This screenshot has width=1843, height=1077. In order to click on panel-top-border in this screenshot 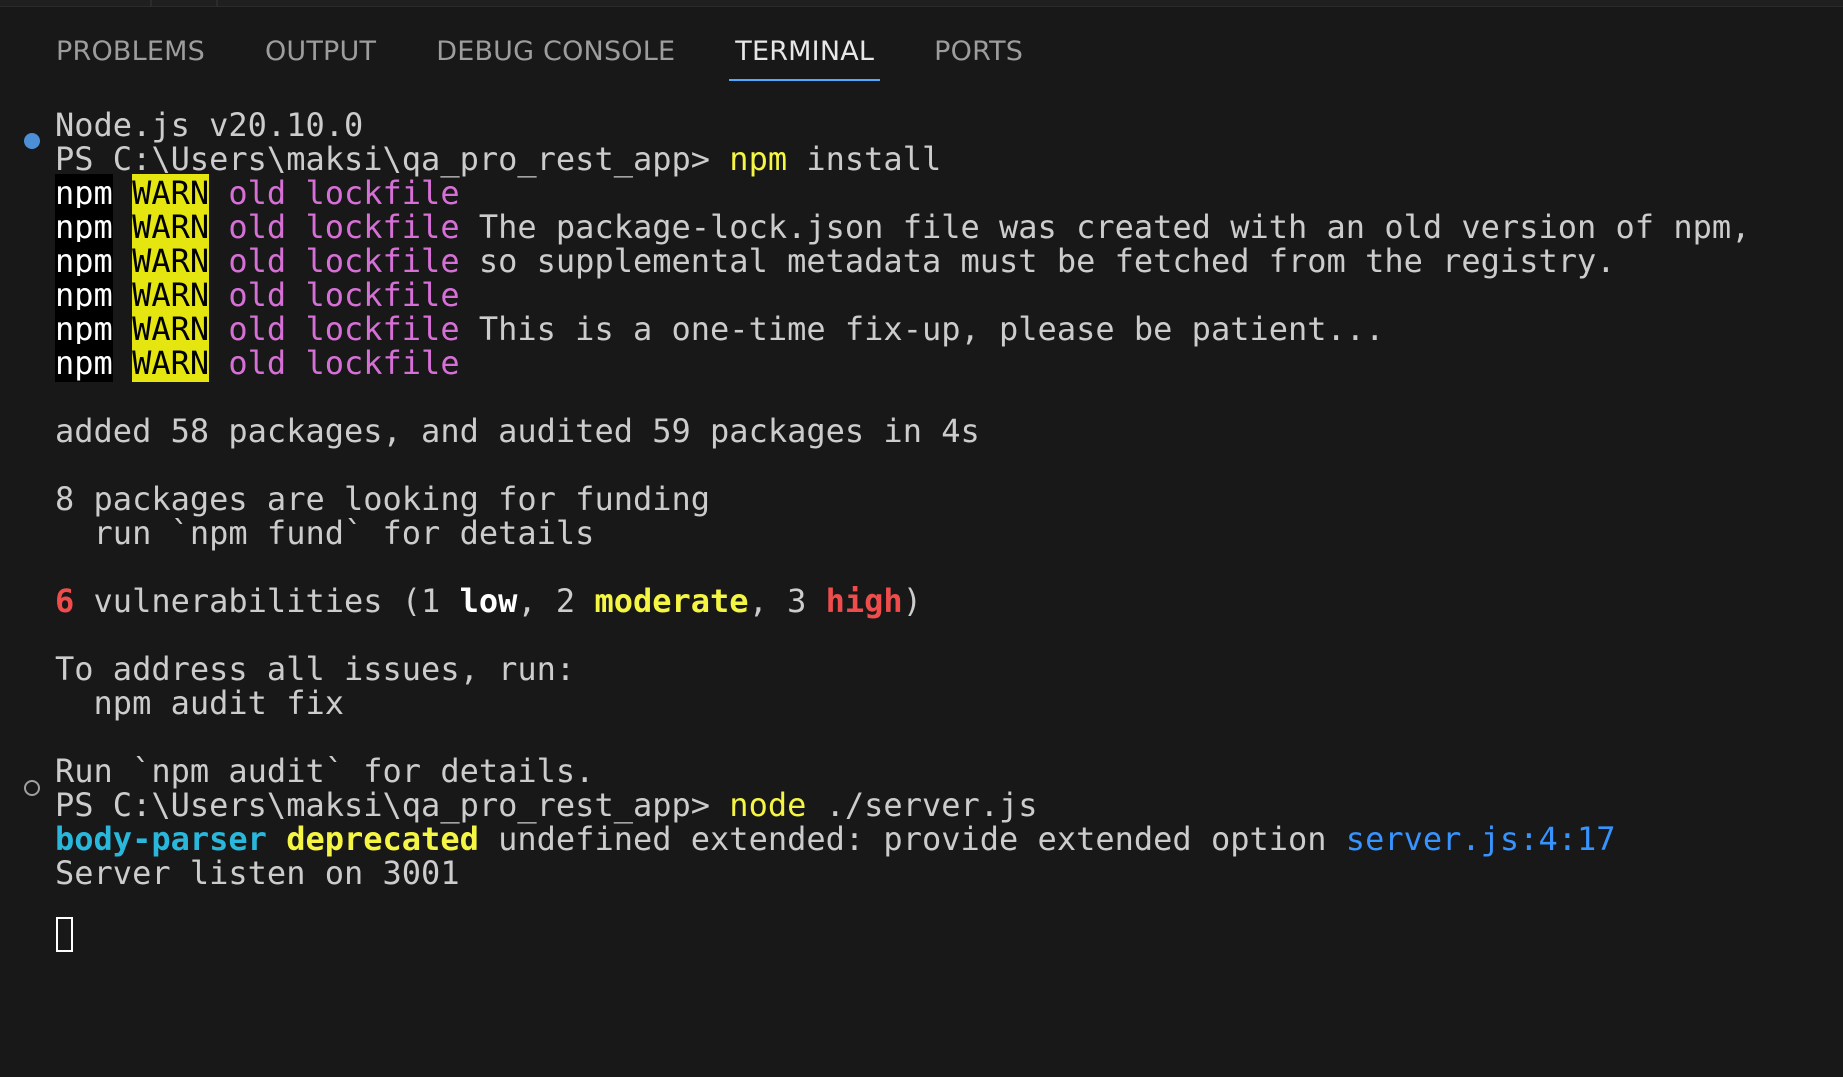, I will do `click(921, 3)`.